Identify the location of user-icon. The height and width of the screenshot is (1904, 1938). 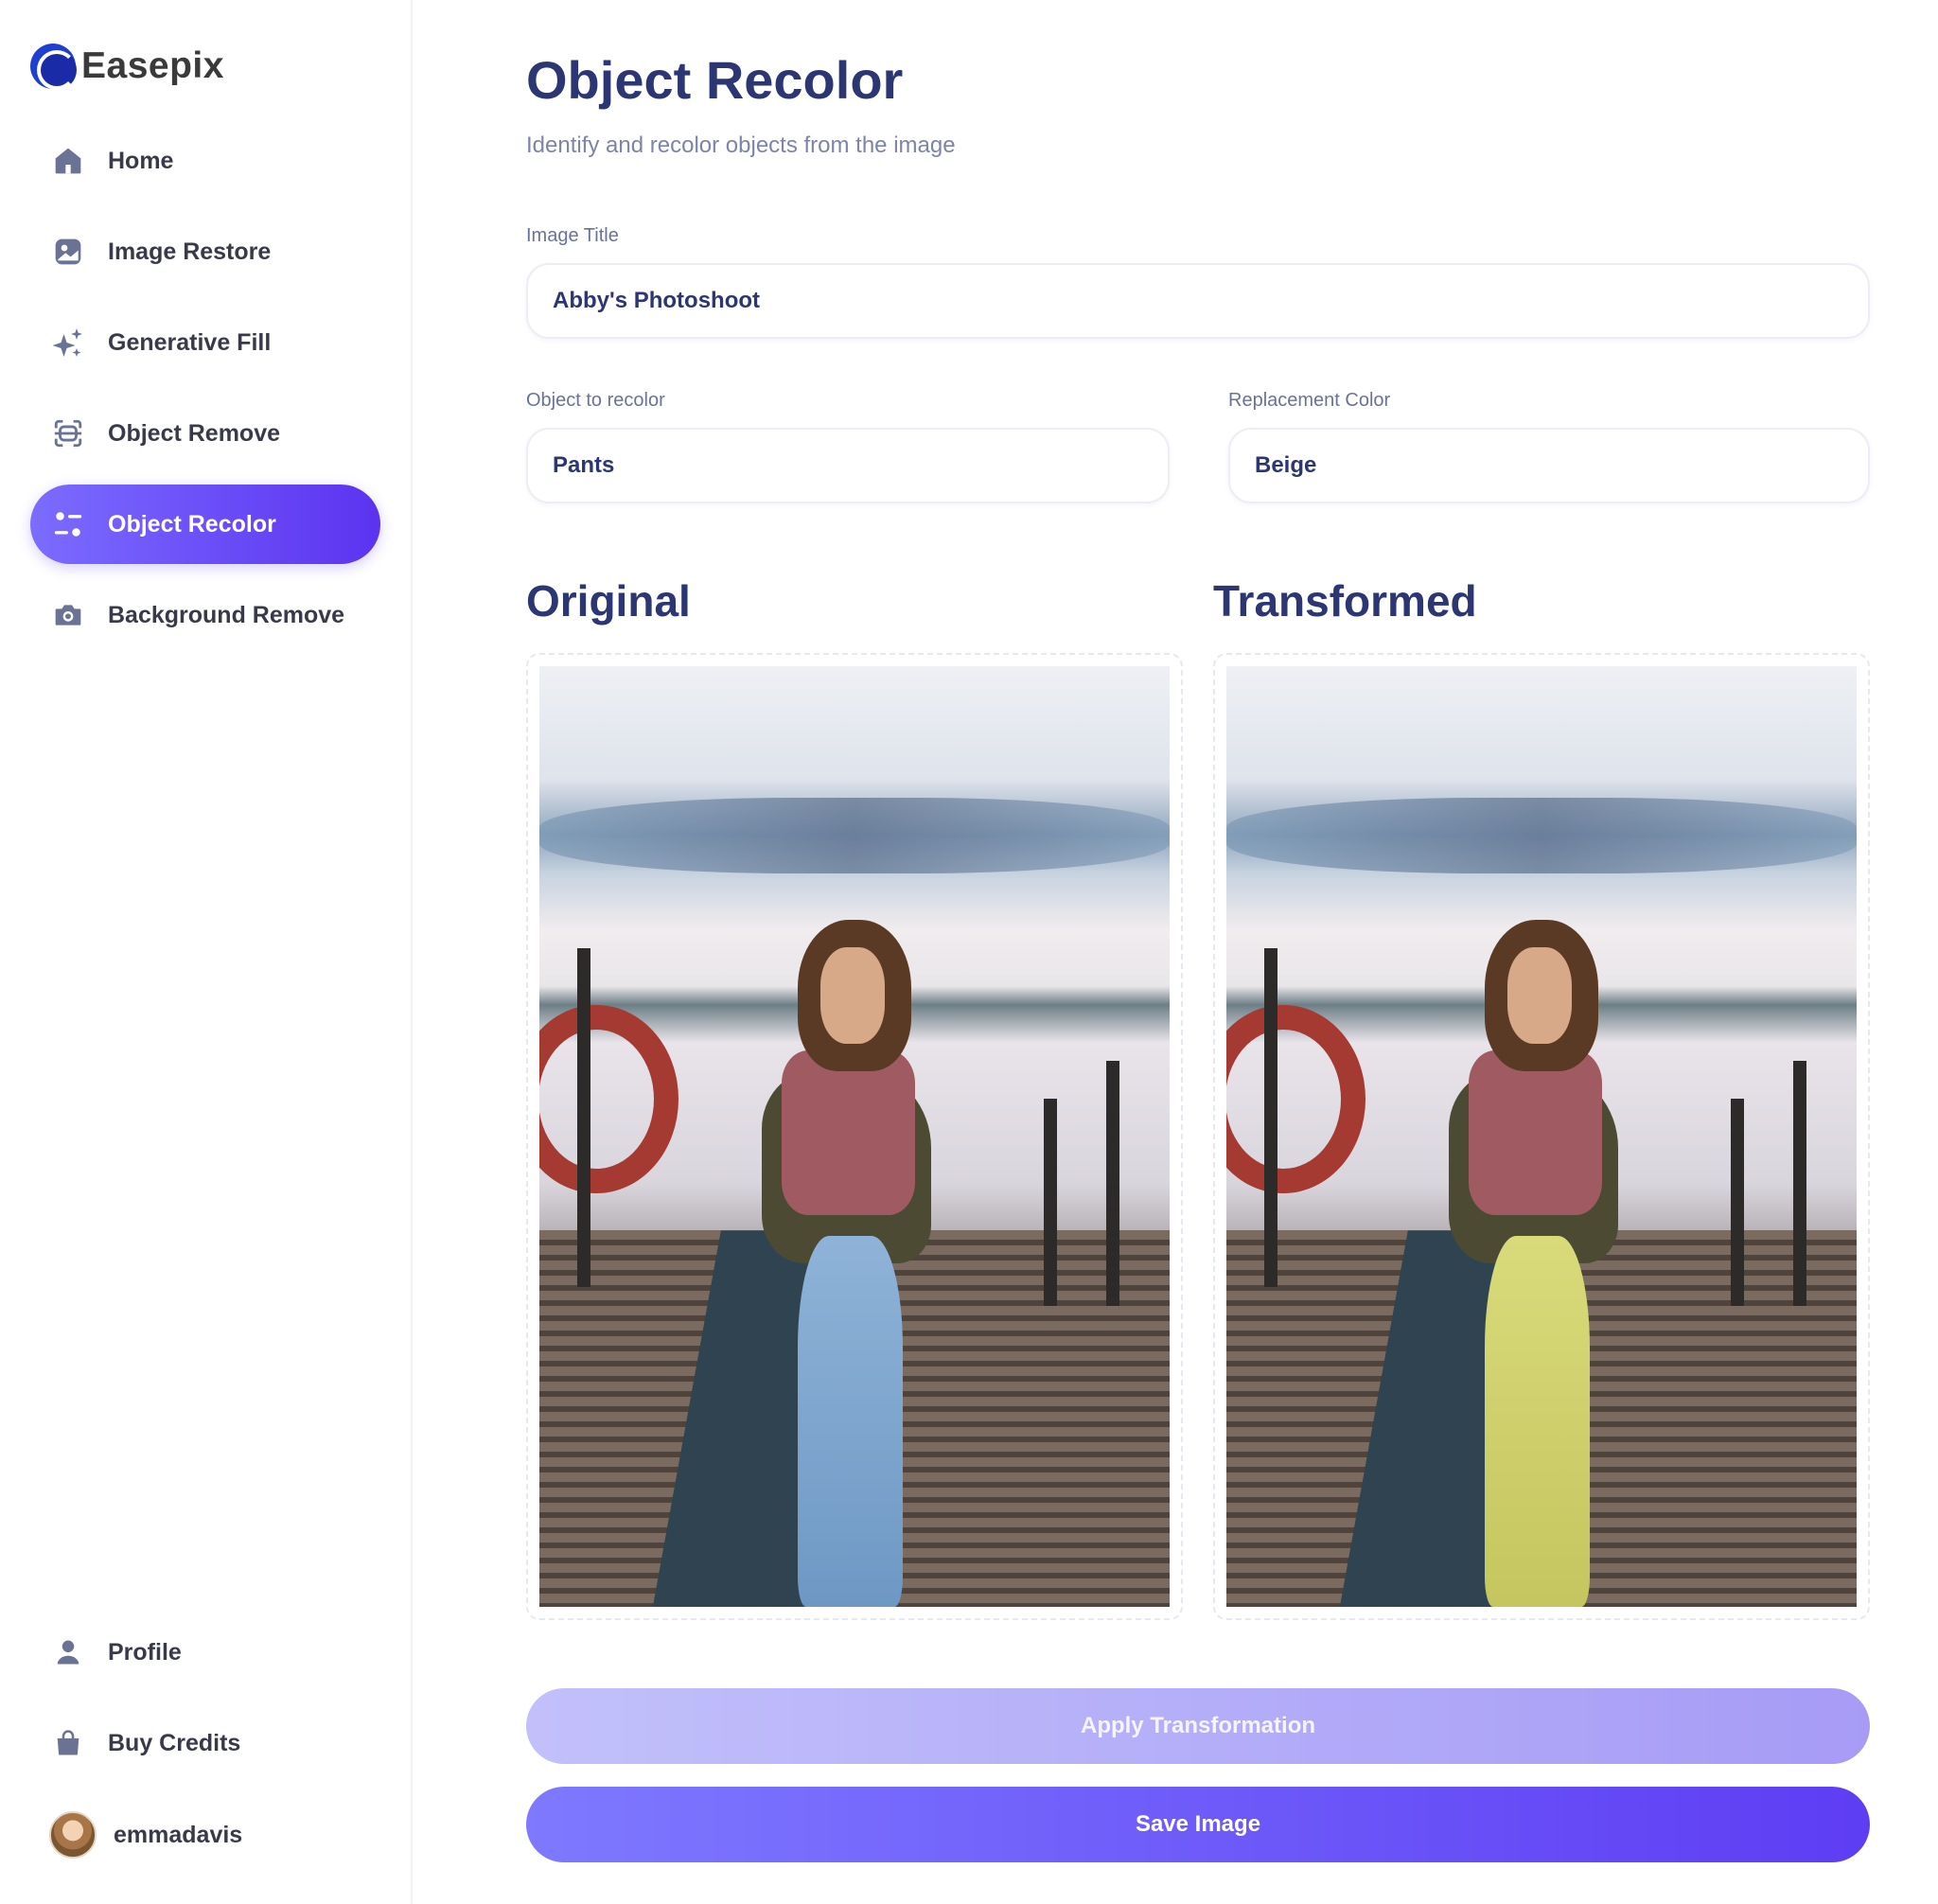
(68, 1652).